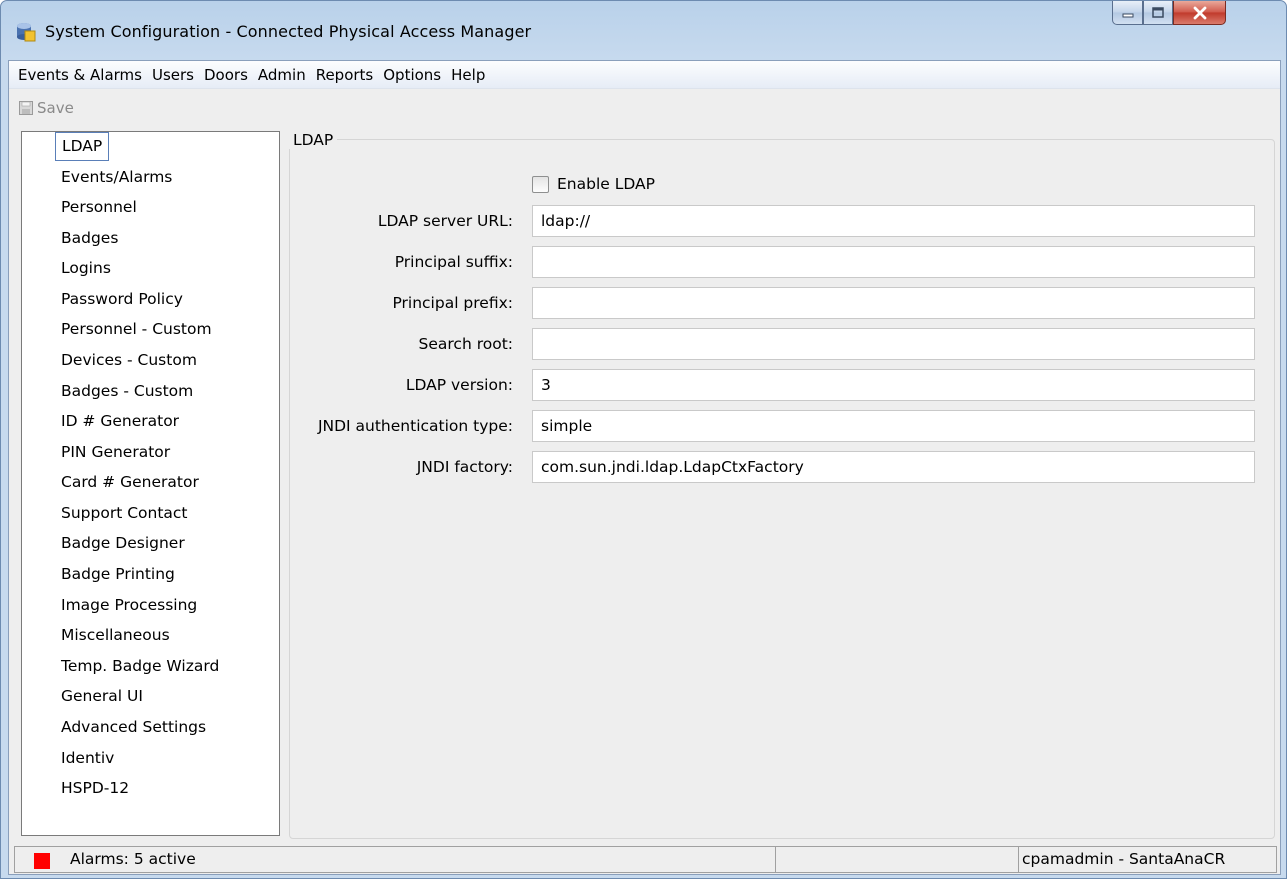 The width and height of the screenshot is (1287, 879). What do you see at coordinates (173, 75) in the screenshot?
I see `menu-users: Users` at bounding box center [173, 75].